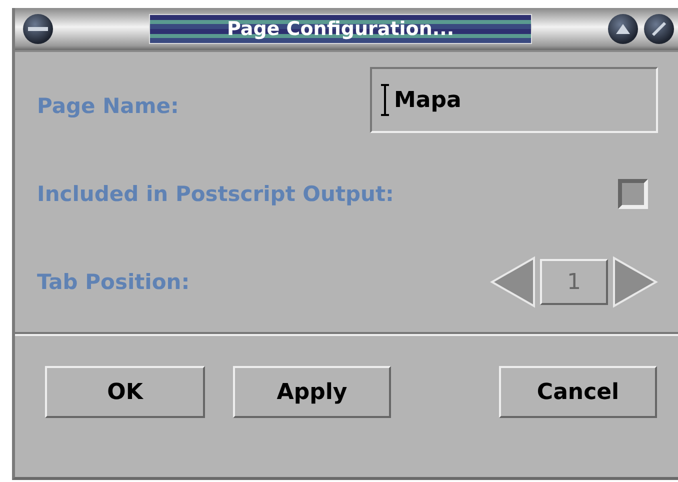  I want to click on dialog-button: Cancel, so click(578, 392).